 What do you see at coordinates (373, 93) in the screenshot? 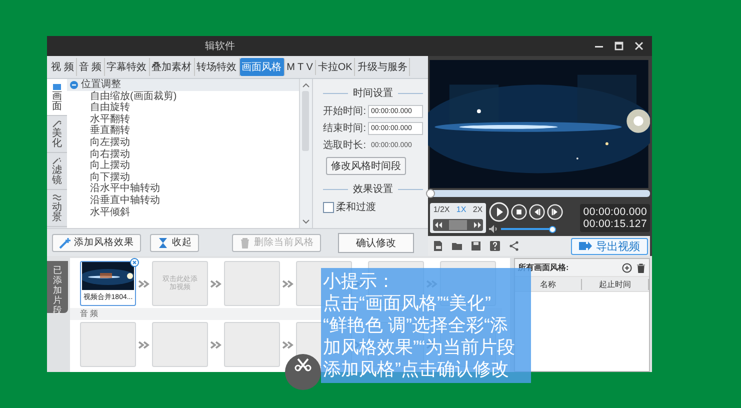
I see `section-heading: 时间设置` at bounding box center [373, 93].